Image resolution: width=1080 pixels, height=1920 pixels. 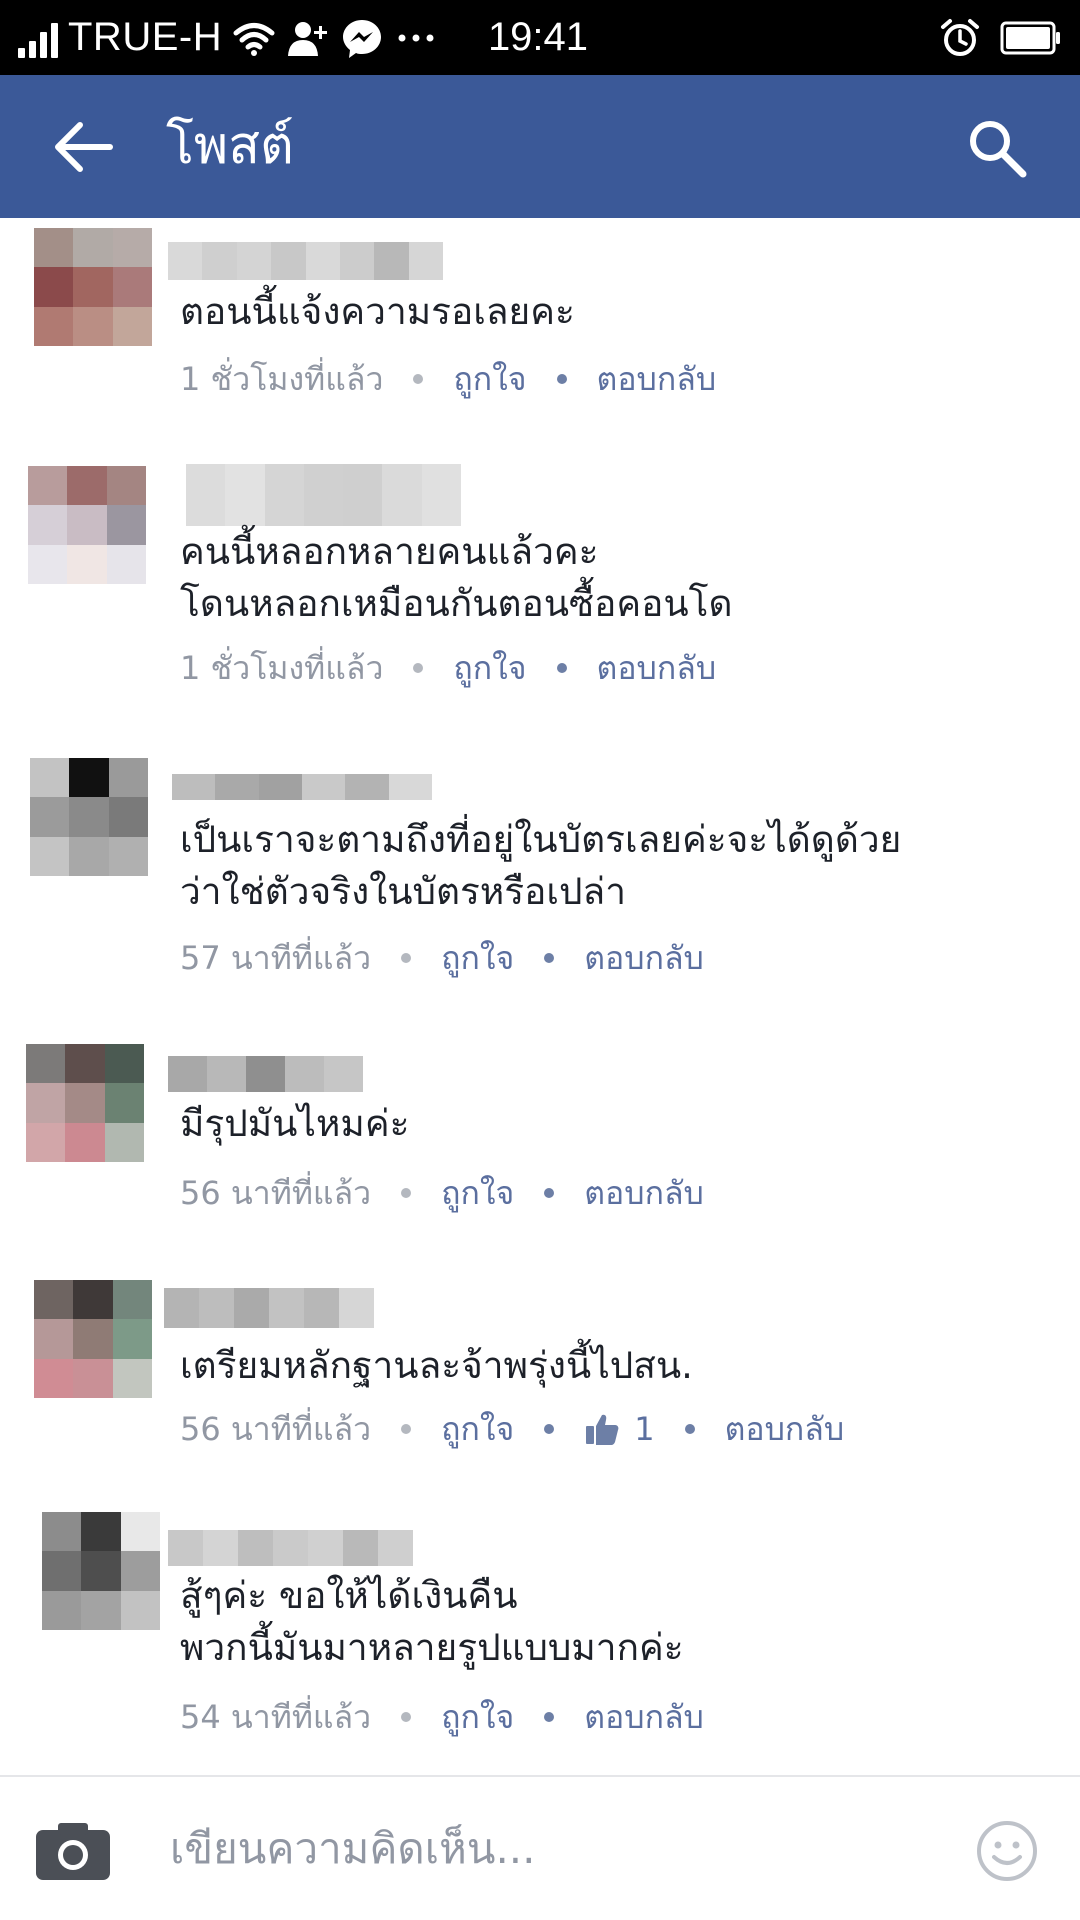 I want to click on comment-meta: 56 นาทีที่แล้ว ถูกใจ ตอบกลับ, so click(x=442, y=1193).